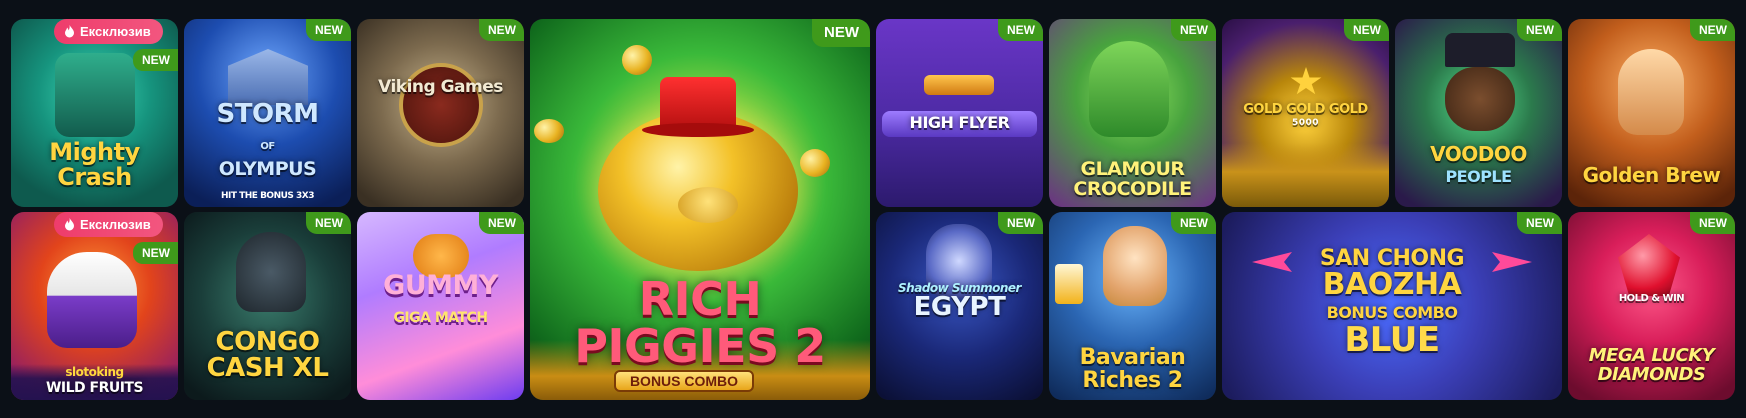 This screenshot has width=1746, height=418. I want to click on star-icon, so click(1306, 81).